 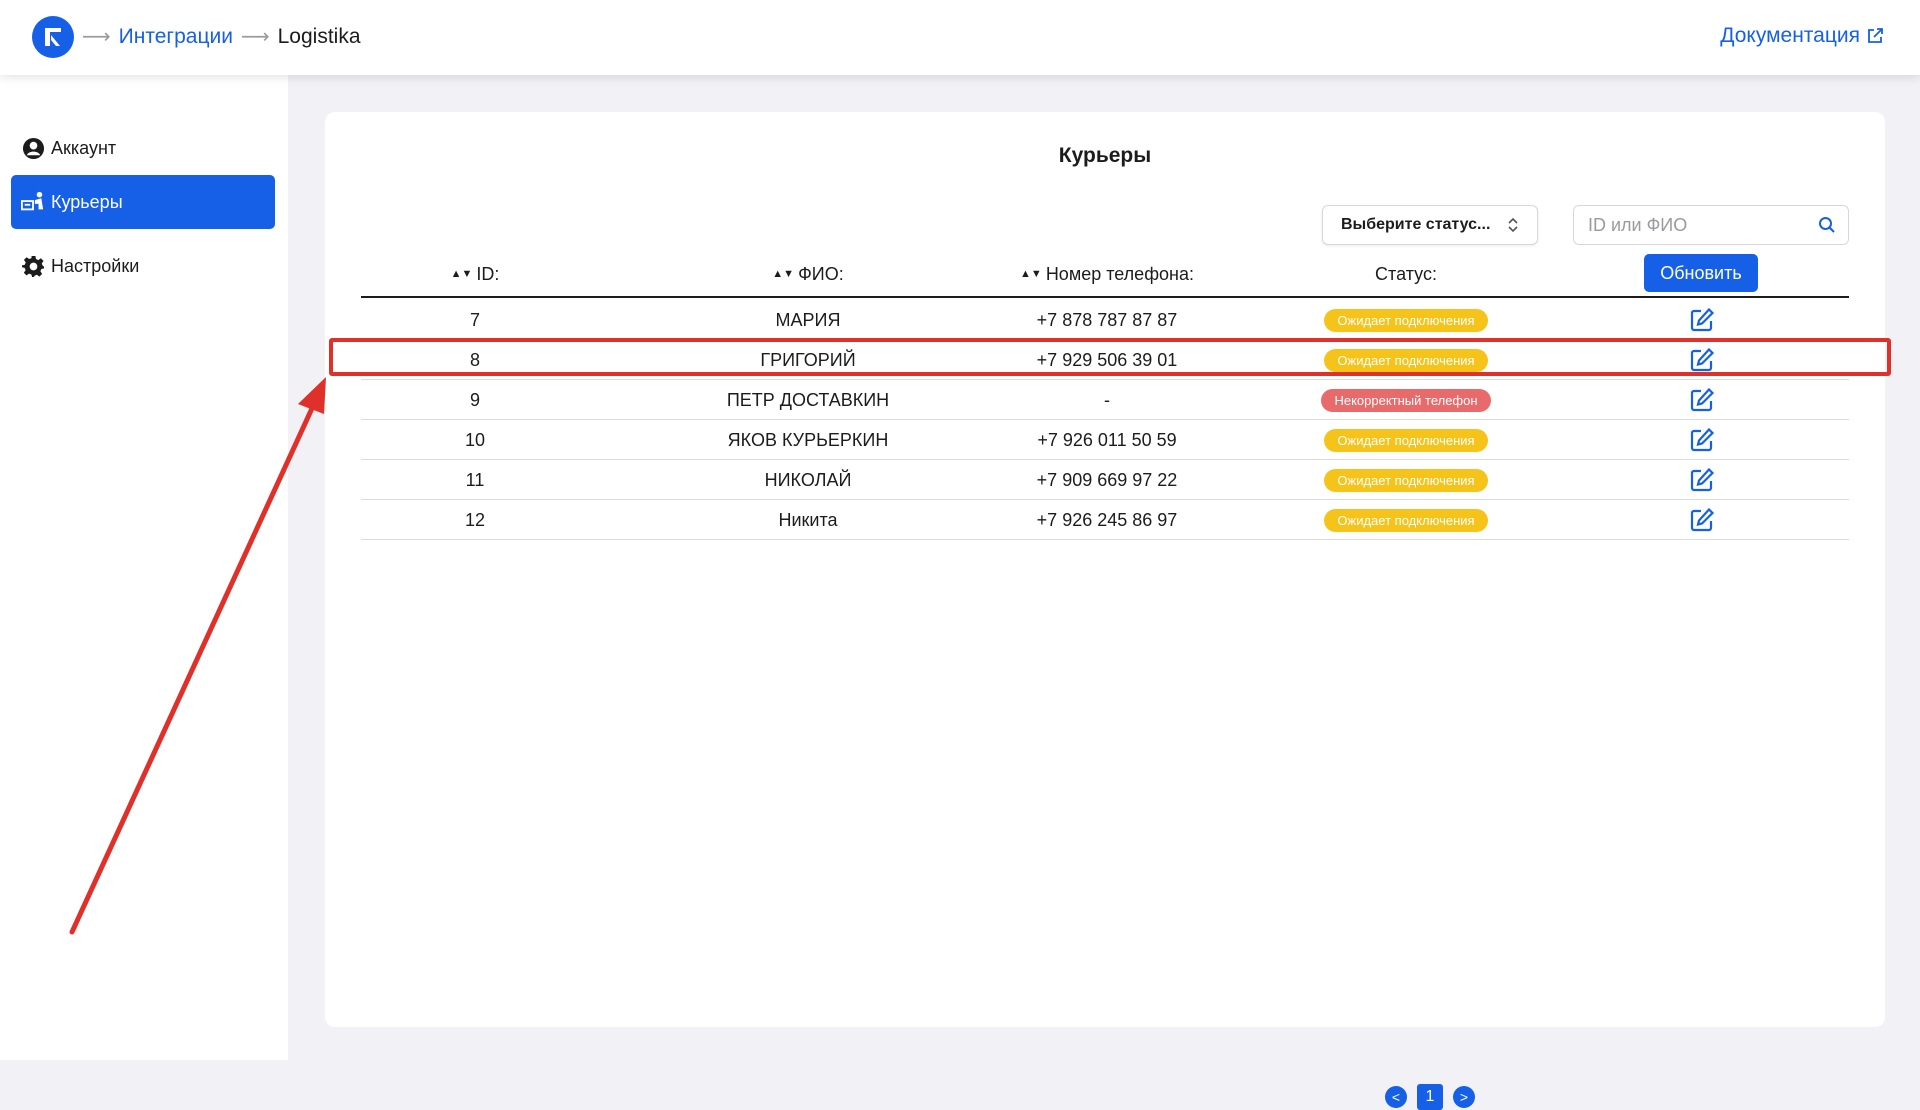 I want to click on documentation-label: Документация, so click(x=1790, y=35).